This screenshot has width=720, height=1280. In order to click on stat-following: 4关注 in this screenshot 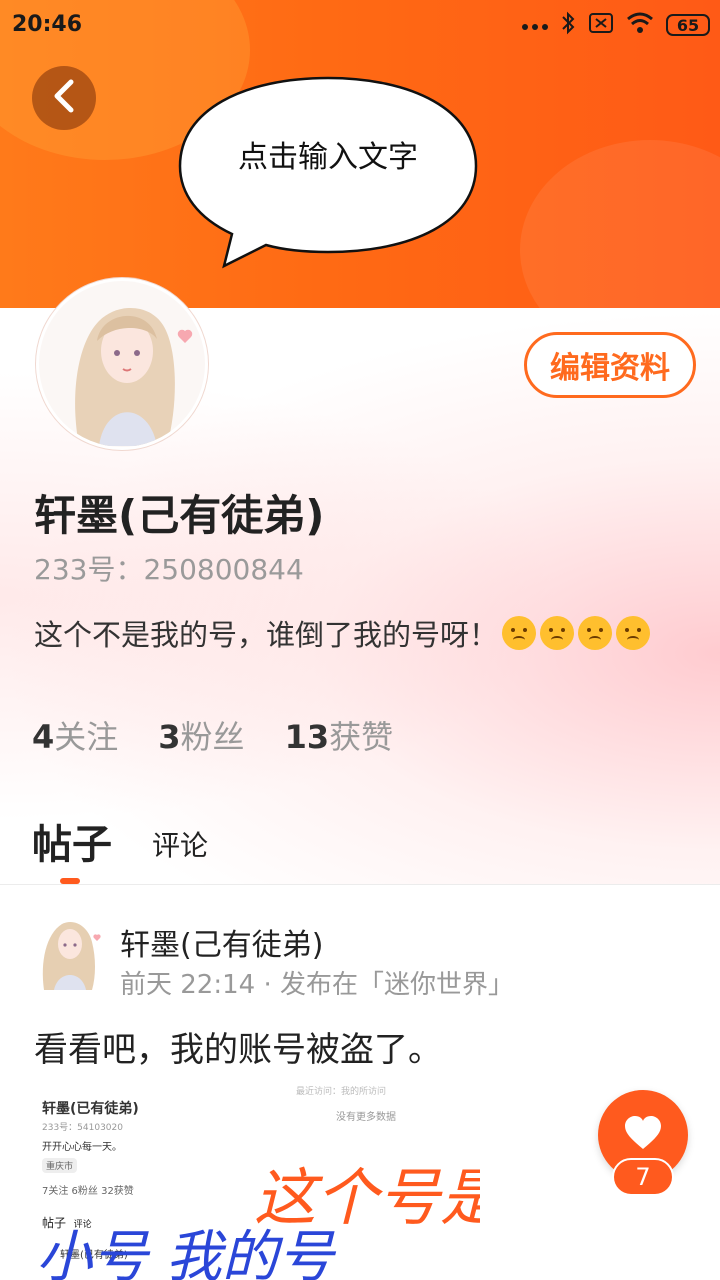, I will do `click(75, 735)`.